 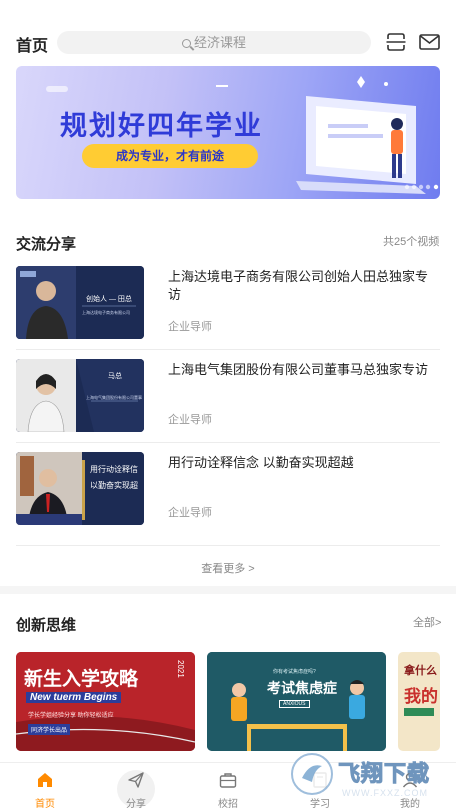 What do you see at coordinates (302, 688) in the screenshot?
I see `card-title: 考试焦虑症` at bounding box center [302, 688].